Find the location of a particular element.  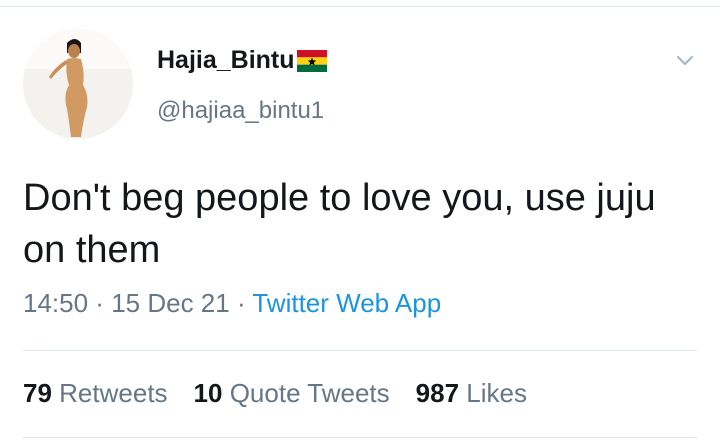

likes-label: Likes is located at coordinates (496, 393).